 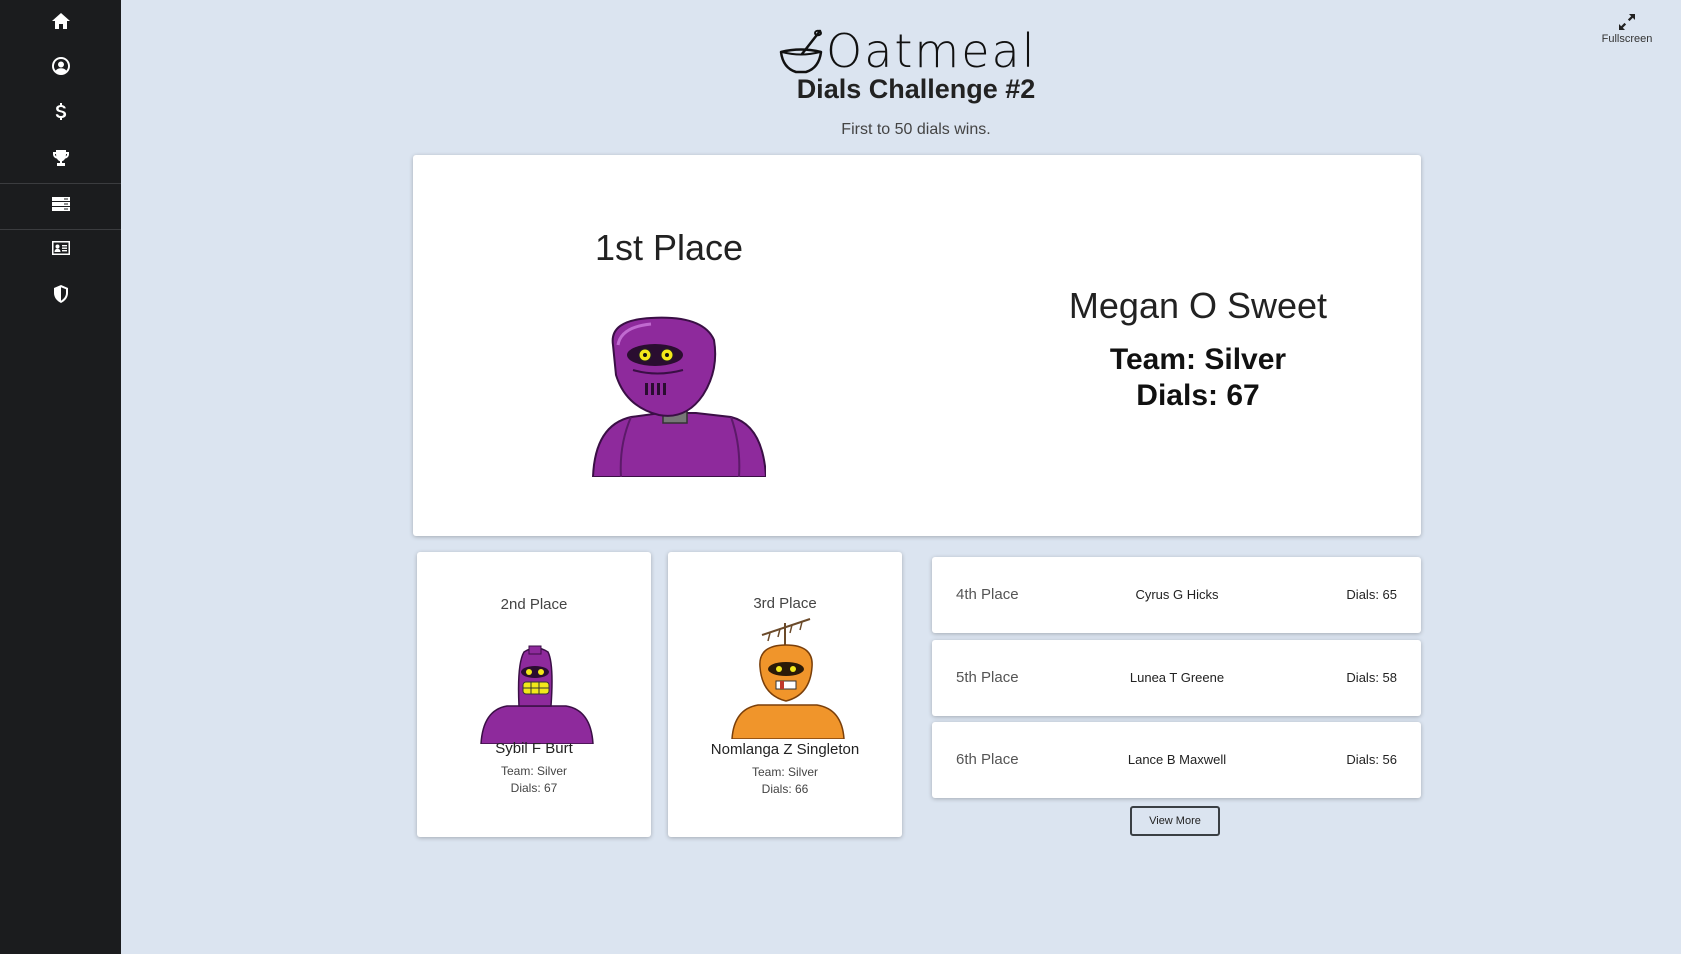 What do you see at coordinates (60, 66) in the screenshot?
I see `user-circle-icon` at bounding box center [60, 66].